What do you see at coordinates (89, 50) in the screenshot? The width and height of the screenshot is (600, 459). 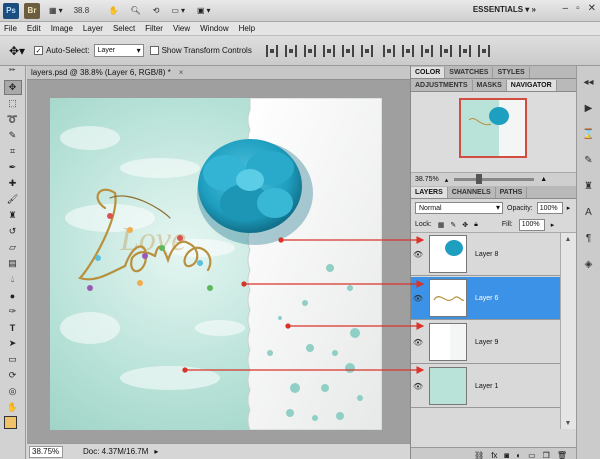 I see `auto-select-option: ✓ Auto-Select: Layer` at bounding box center [89, 50].